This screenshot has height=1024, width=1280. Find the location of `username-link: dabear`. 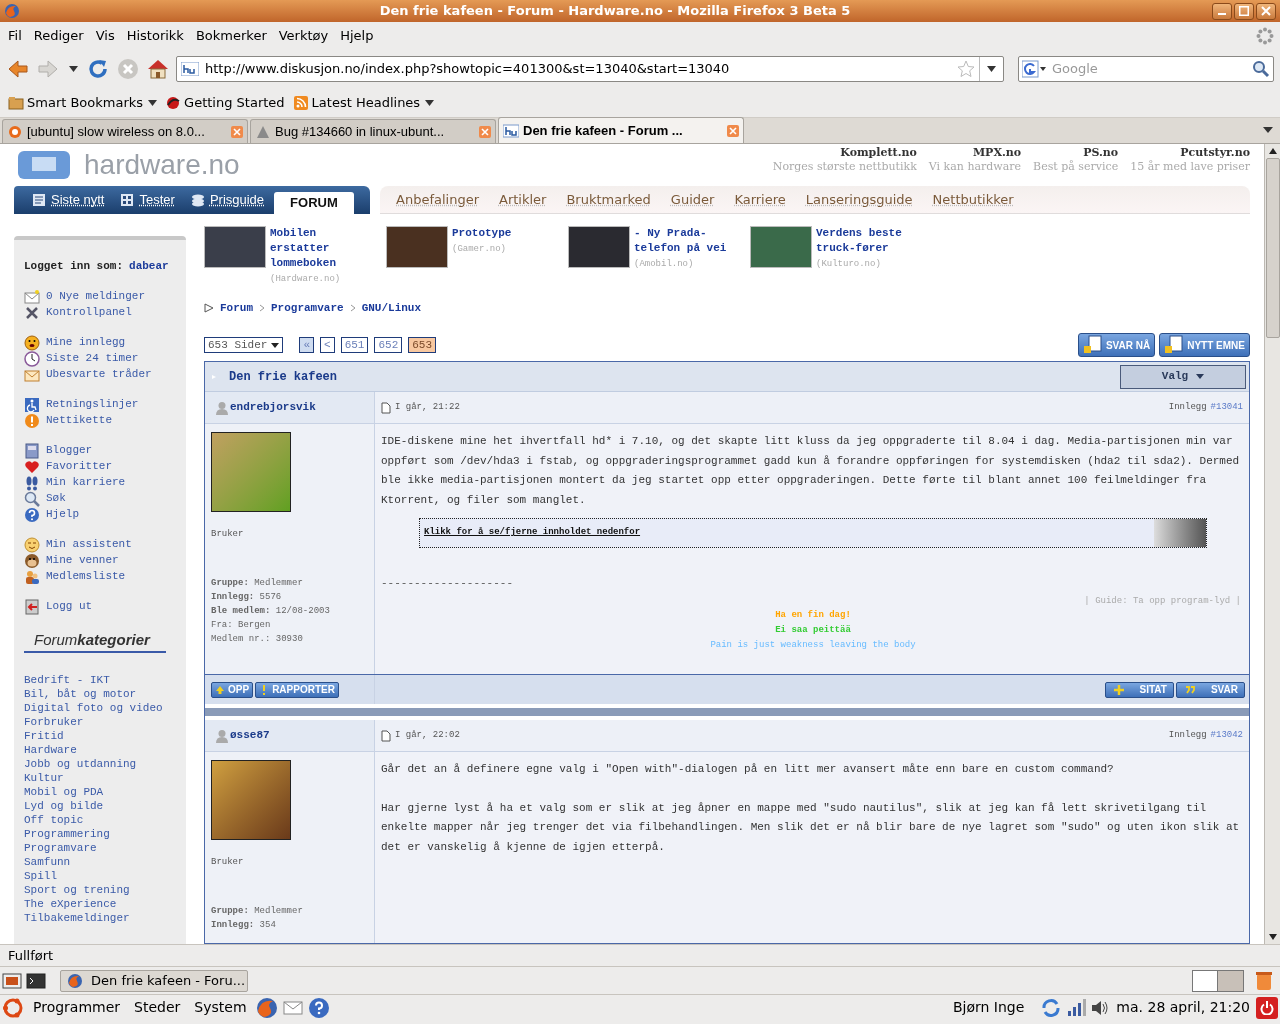

username-link: dabear is located at coordinates (149, 266).